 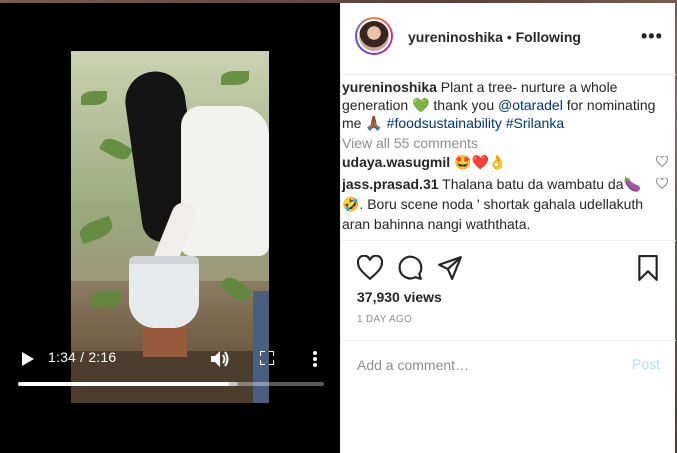 I want to click on more-options-icon: •••, so click(x=652, y=36).